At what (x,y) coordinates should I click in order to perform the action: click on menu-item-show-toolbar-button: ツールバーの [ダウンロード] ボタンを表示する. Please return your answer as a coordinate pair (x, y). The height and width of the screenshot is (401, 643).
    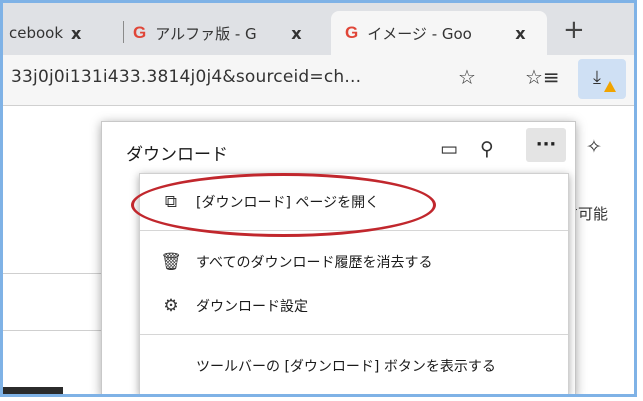
    Looking at the image, I should click on (354, 366).